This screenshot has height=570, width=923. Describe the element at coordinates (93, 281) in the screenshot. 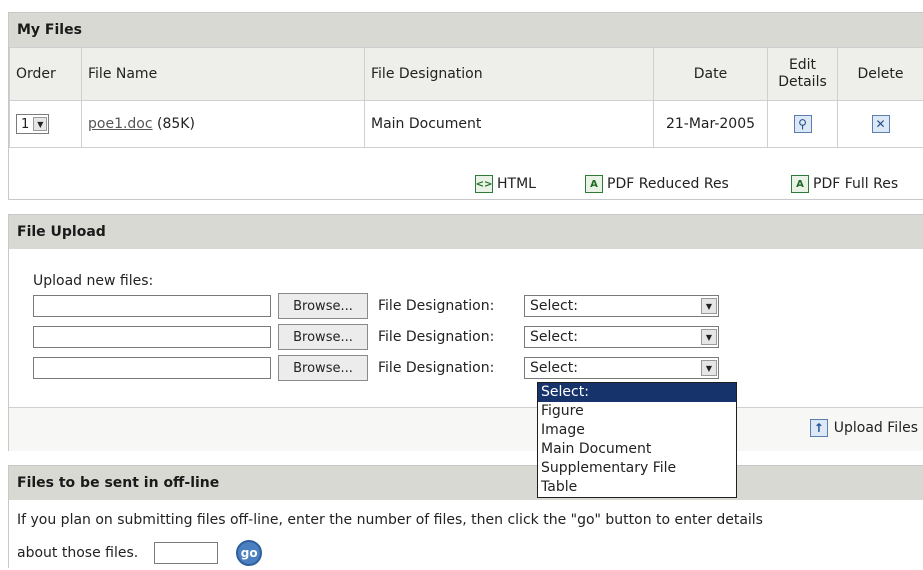

I see `upload-prompt: Upload new files:` at that location.